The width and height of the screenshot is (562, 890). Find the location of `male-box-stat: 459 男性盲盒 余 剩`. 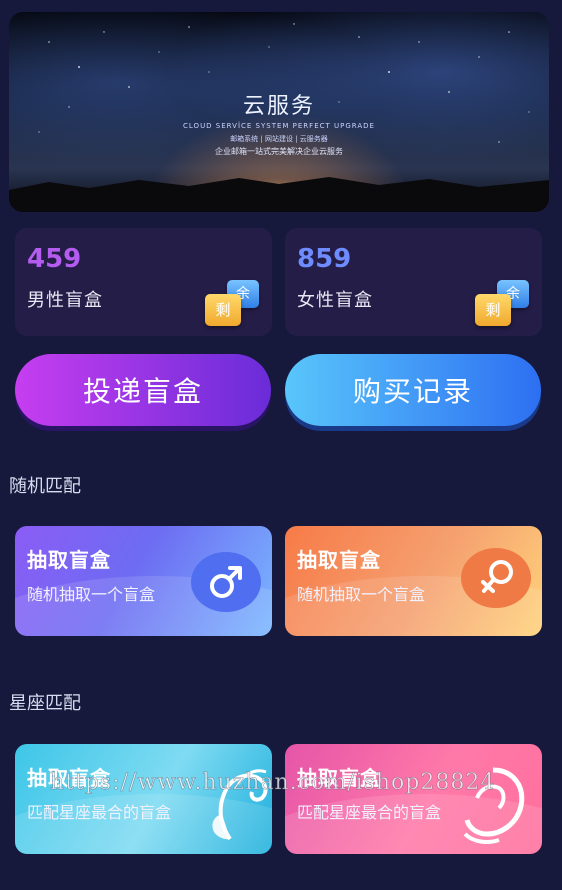

male-box-stat: 459 男性盲盒 余 剩 is located at coordinates (143, 282).